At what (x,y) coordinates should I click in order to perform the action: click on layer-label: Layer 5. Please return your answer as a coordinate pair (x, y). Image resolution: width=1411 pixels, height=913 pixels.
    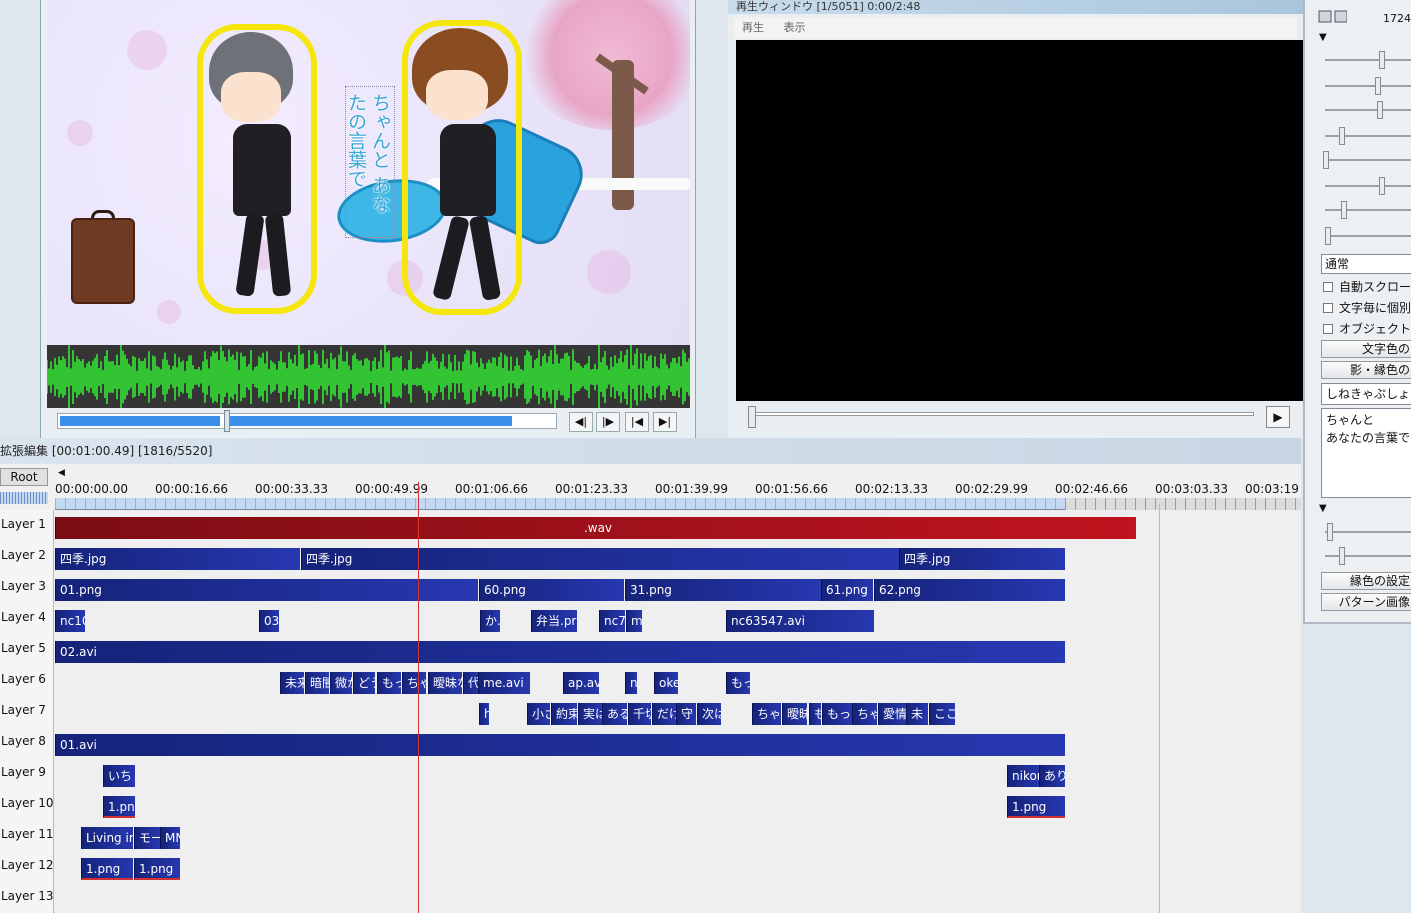
    Looking at the image, I should click on (27, 649).